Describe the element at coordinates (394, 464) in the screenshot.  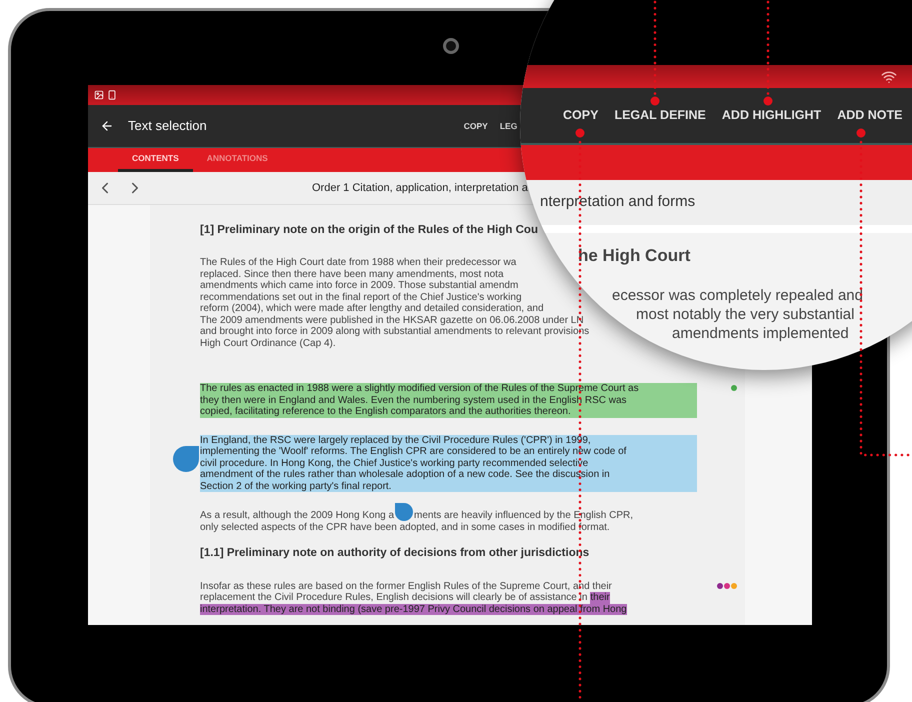
I see `text-line: civil procedure. In Hong Kong, the Chief Justice's working party recommended selective` at that location.